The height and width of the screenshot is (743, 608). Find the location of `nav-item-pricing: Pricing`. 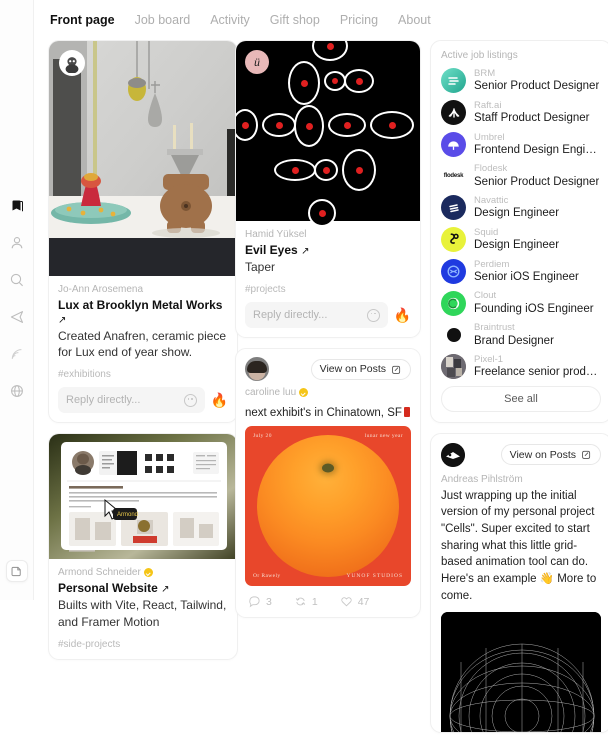

nav-item-pricing: Pricing is located at coordinates (359, 20).